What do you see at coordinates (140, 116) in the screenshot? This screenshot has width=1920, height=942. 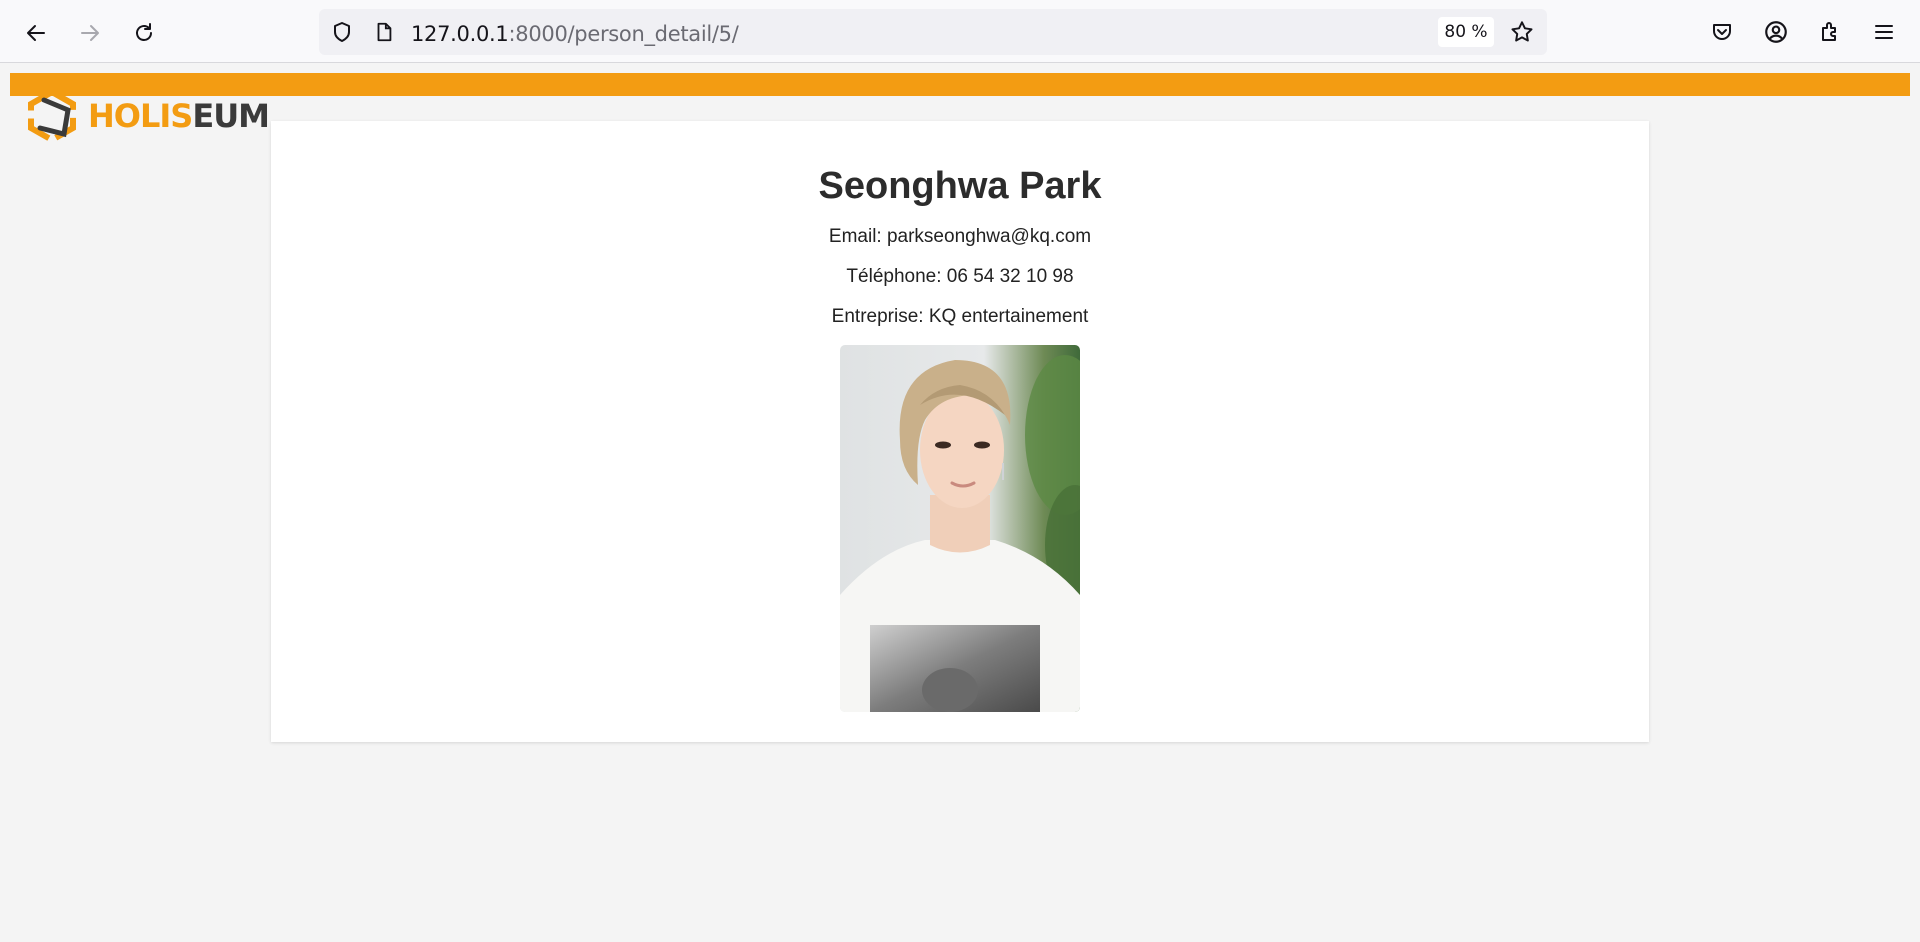 I see `logo-text-part1: HOLIS` at bounding box center [140, 116].